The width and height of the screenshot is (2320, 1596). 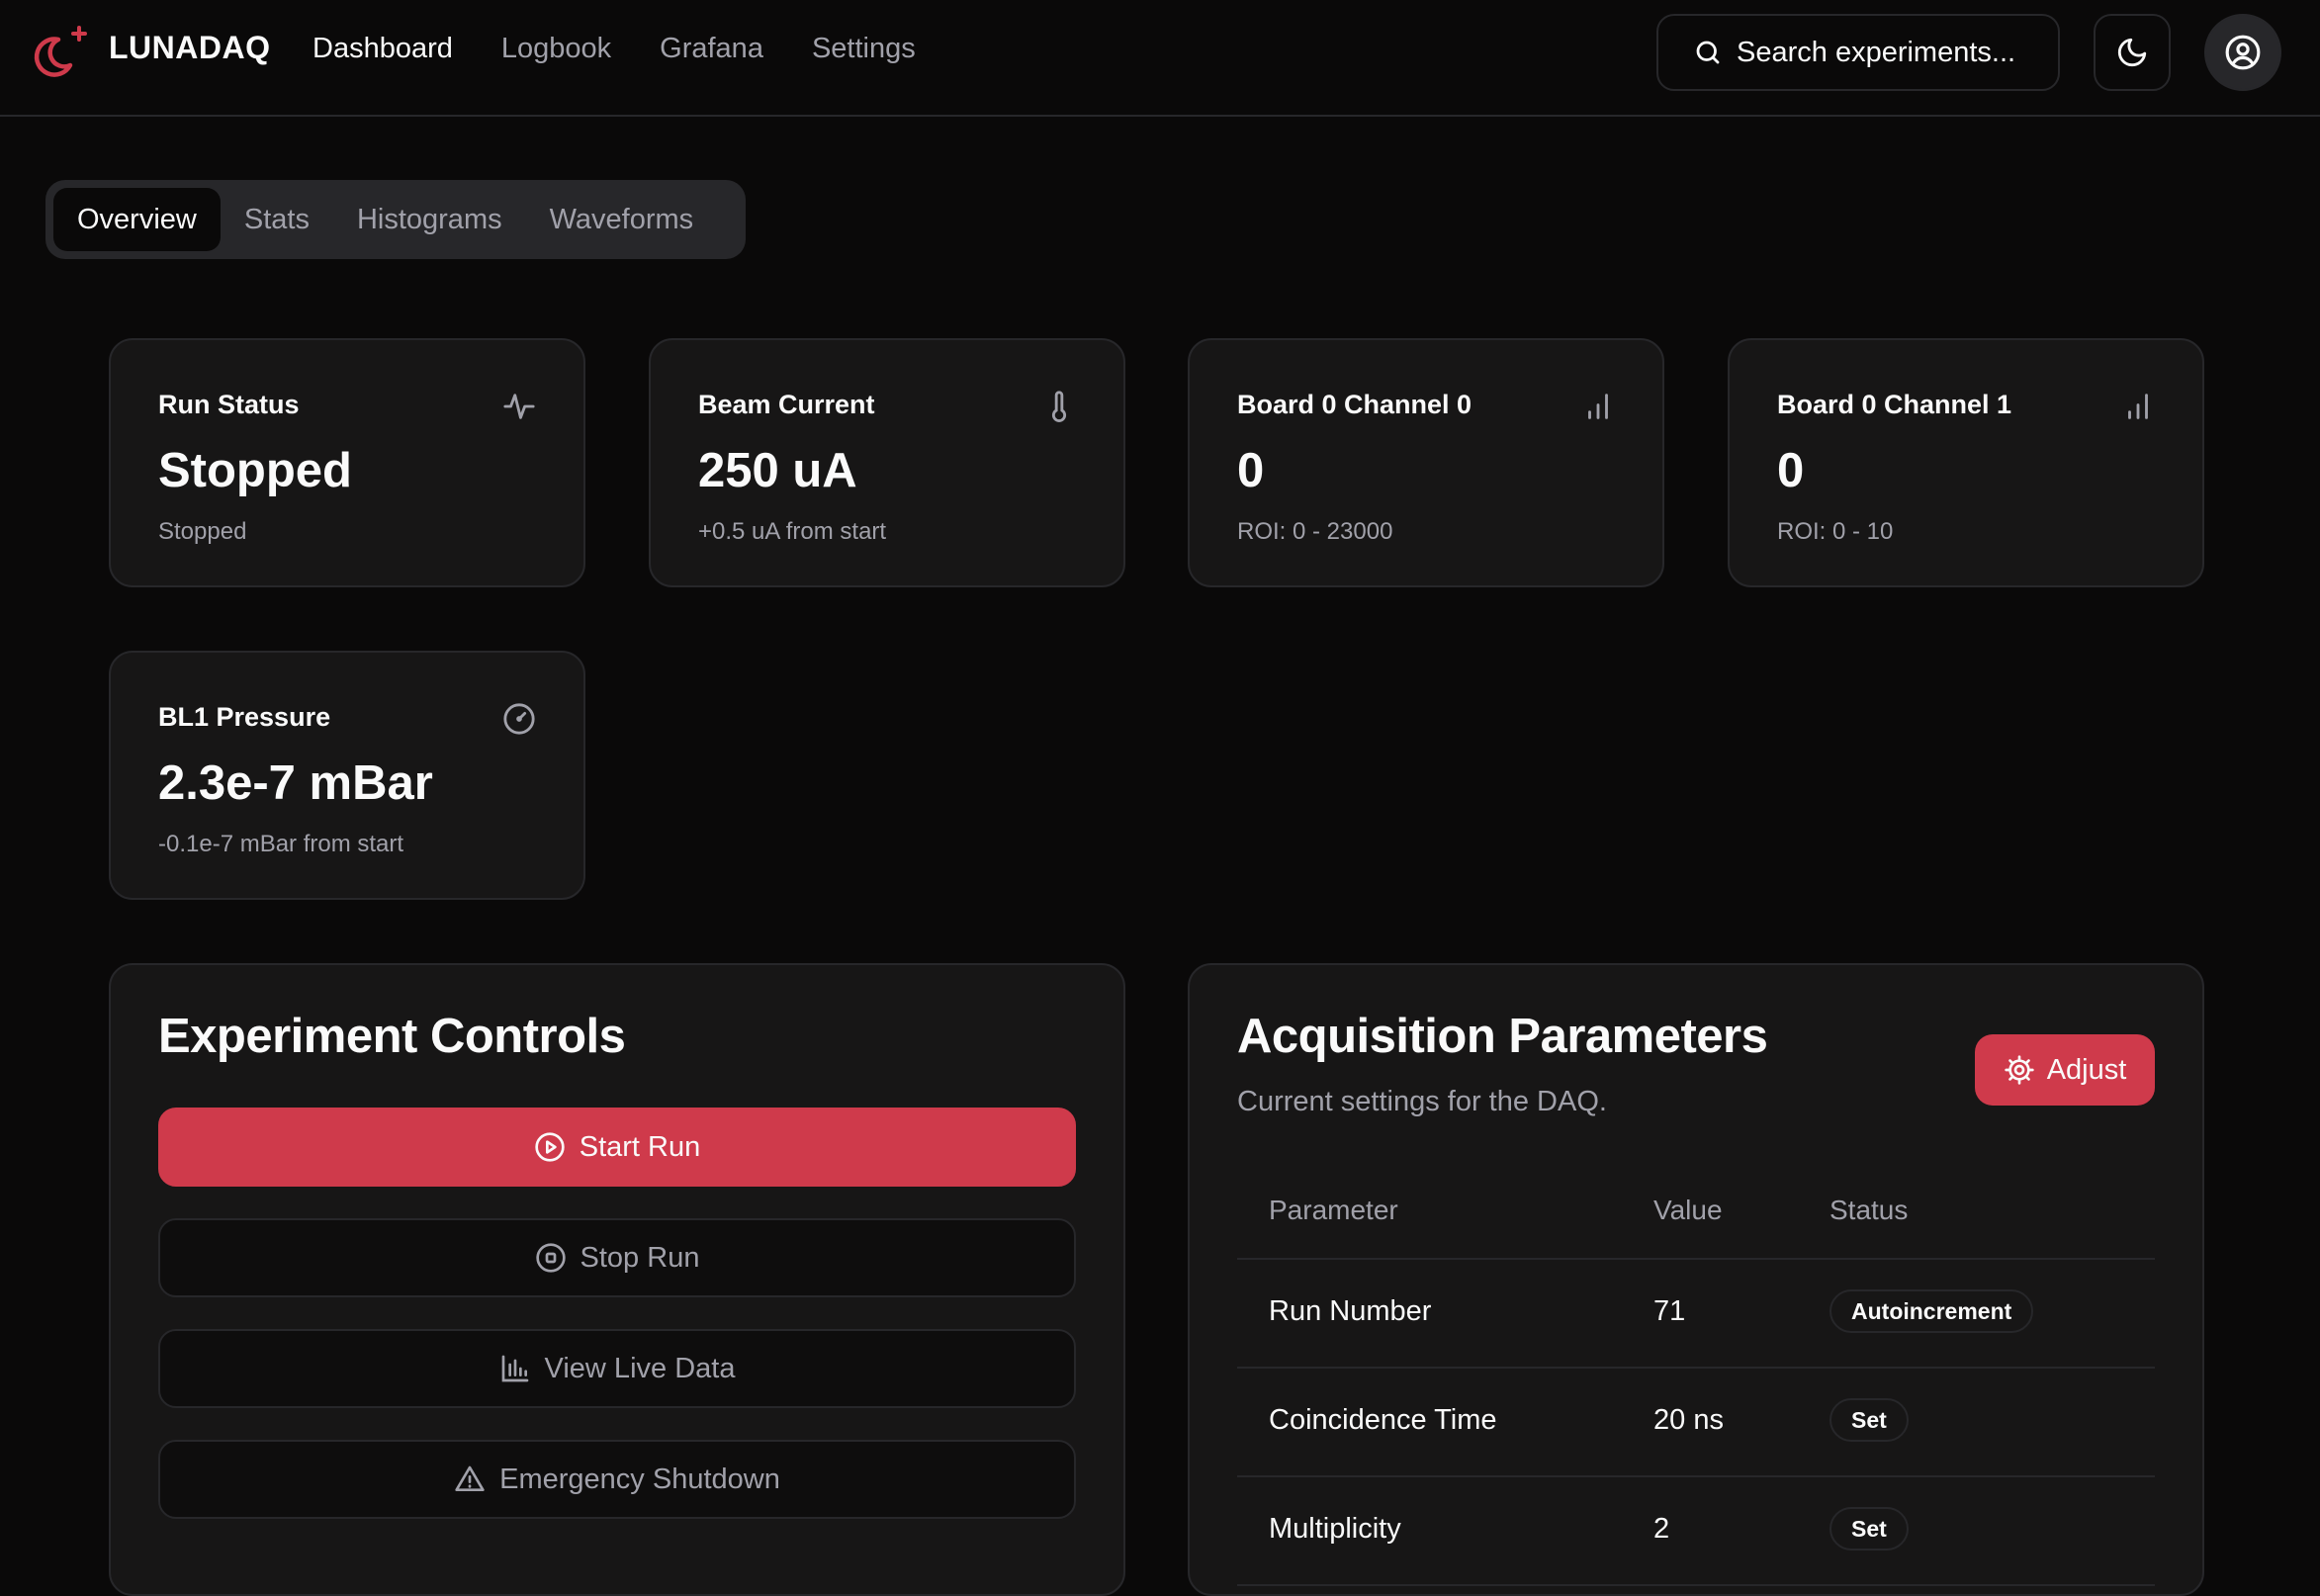 I want to click on stat-subtext: Stopped, so click(x=202, y=531).